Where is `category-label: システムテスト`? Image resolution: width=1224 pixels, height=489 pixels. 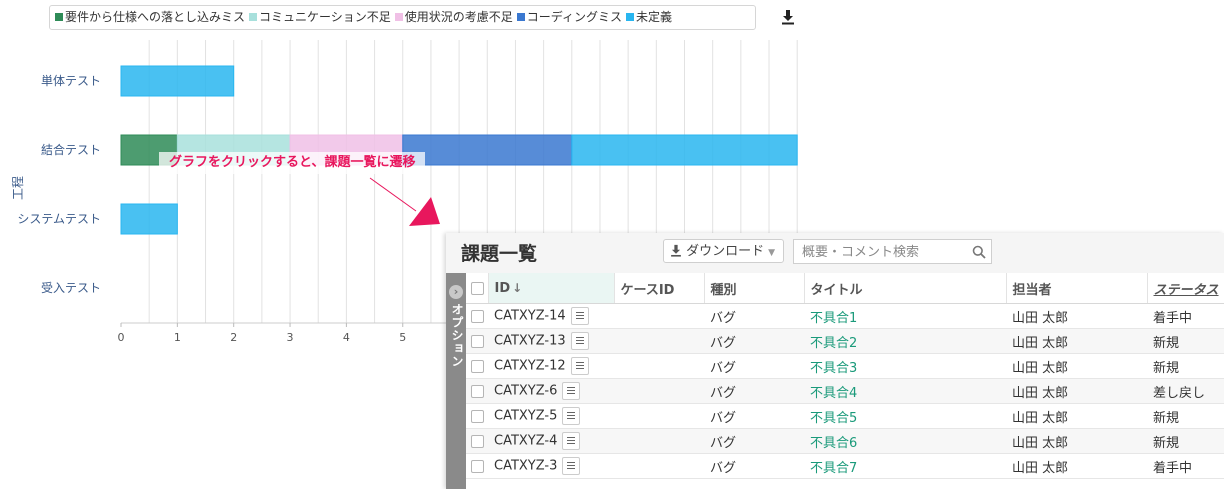 category-label: システムテスト is located at coordinates (59, 219).